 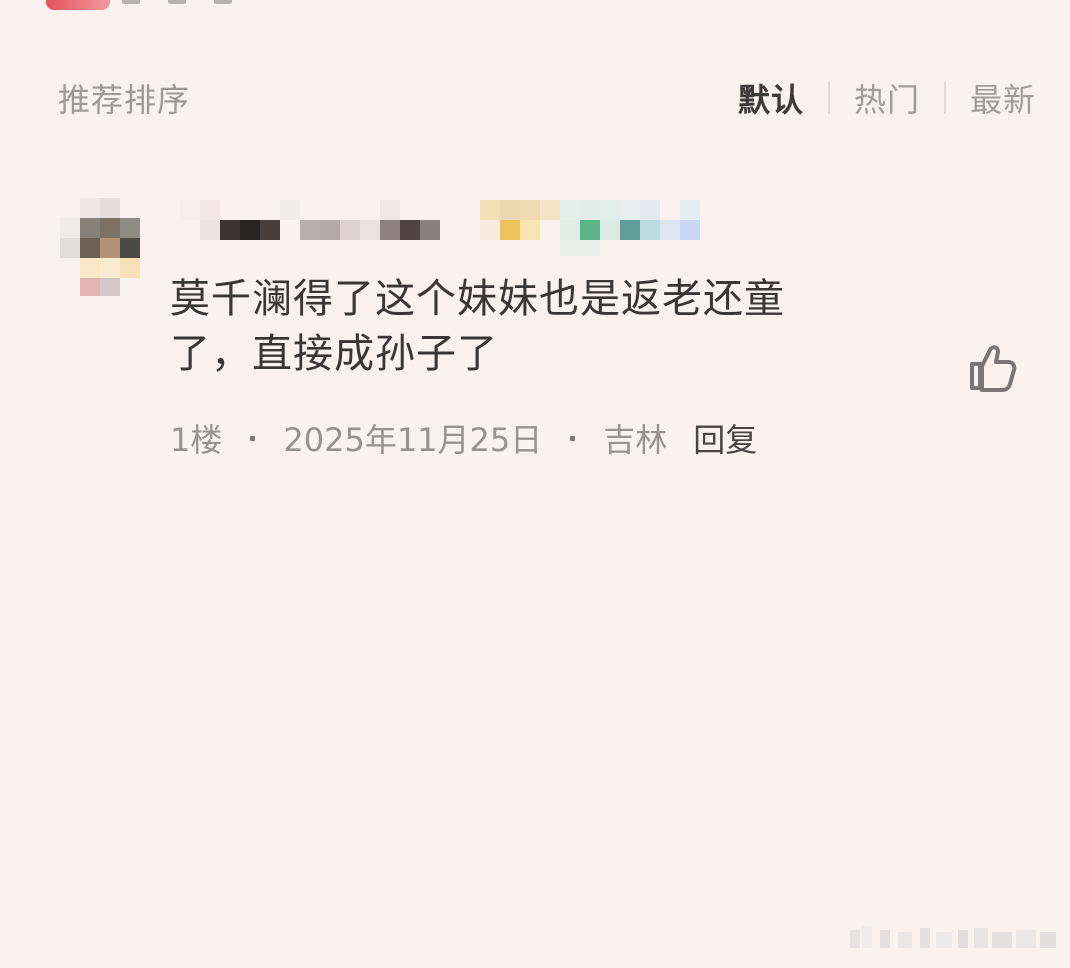 I want to click on like-button, so click(x=993, y=368).